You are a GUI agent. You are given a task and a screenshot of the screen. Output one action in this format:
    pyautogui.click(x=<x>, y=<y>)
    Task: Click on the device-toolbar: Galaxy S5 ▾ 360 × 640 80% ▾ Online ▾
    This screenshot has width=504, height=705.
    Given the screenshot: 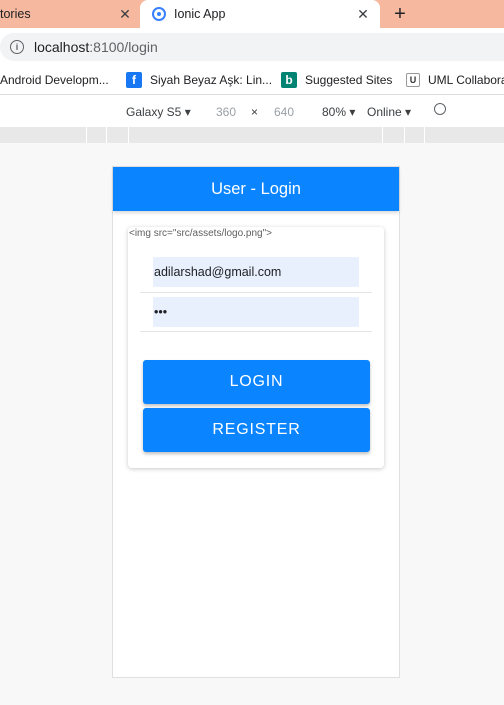 What is the action you would take?
    pyautogui.click(x=252, y=111)
    